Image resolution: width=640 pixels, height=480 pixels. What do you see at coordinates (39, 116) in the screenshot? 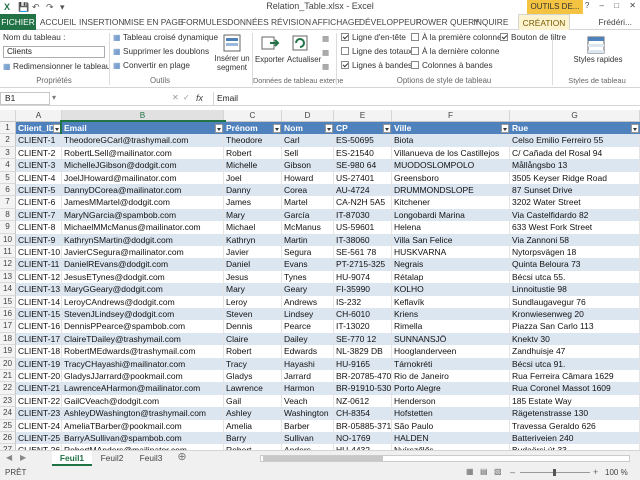
I see `column-header-a: A` at bounding box center [39, 116].